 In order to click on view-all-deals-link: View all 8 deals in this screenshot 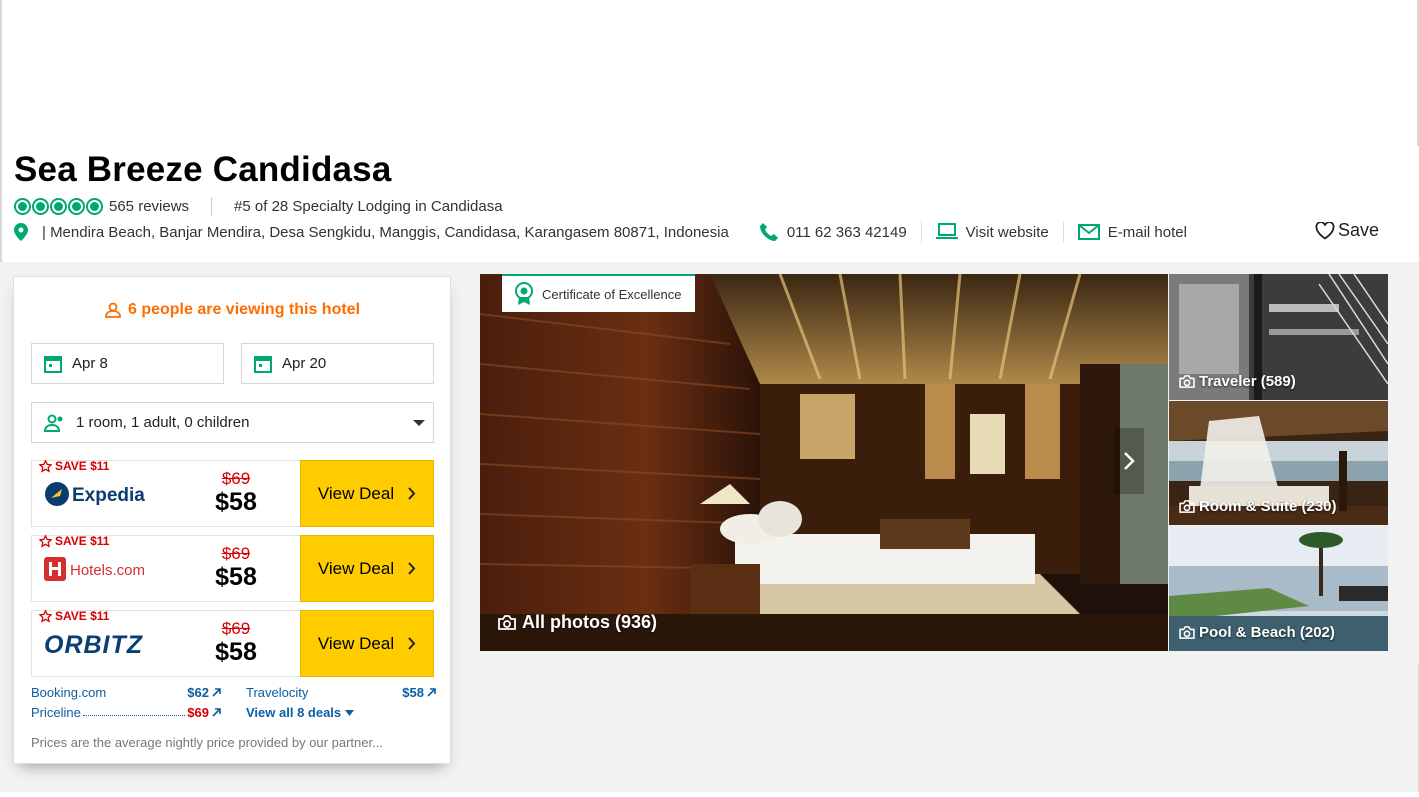, I will do `click(300, 712)`.